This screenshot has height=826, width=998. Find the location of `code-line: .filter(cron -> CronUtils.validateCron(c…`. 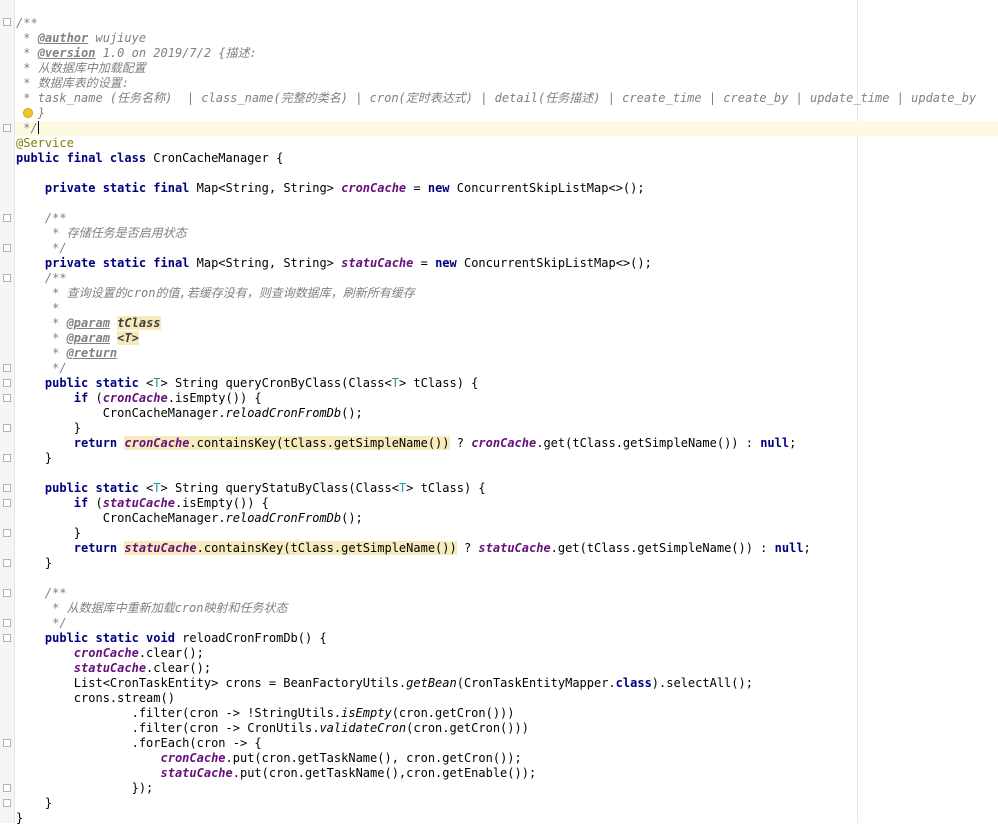

code-line: .filter(cron -> CronUtils.validateCron(c… is located at coordinates (272, 728).